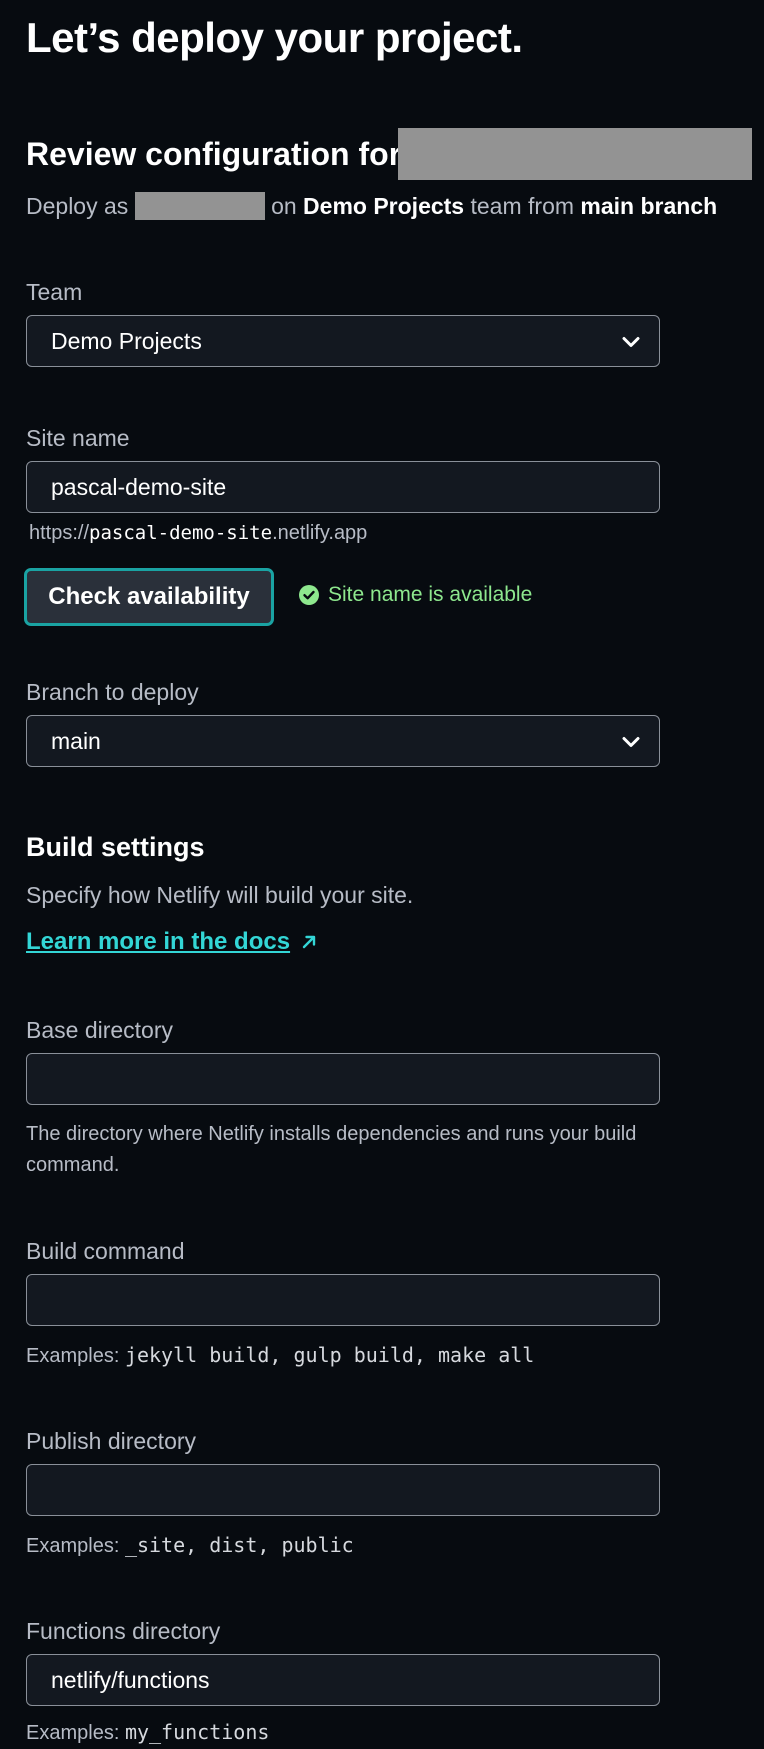 This screenshot has width=764, height=1749. I want to click on site-name-input: pascal-demo-site, so click(343, 487).